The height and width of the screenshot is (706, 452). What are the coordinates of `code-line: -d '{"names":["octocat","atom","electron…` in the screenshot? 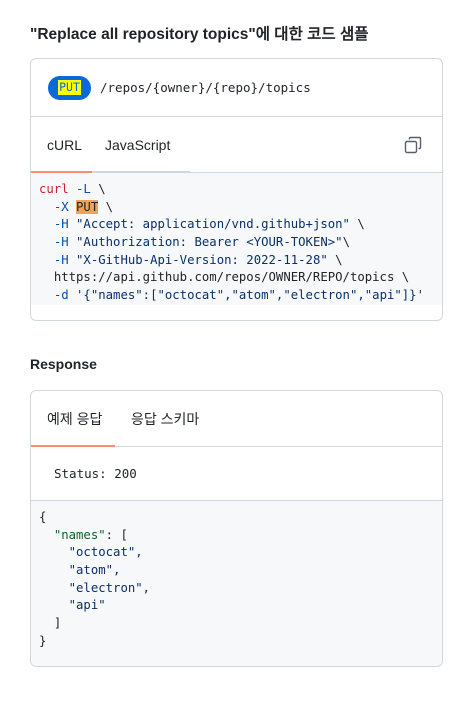 It's located at (236, 296).